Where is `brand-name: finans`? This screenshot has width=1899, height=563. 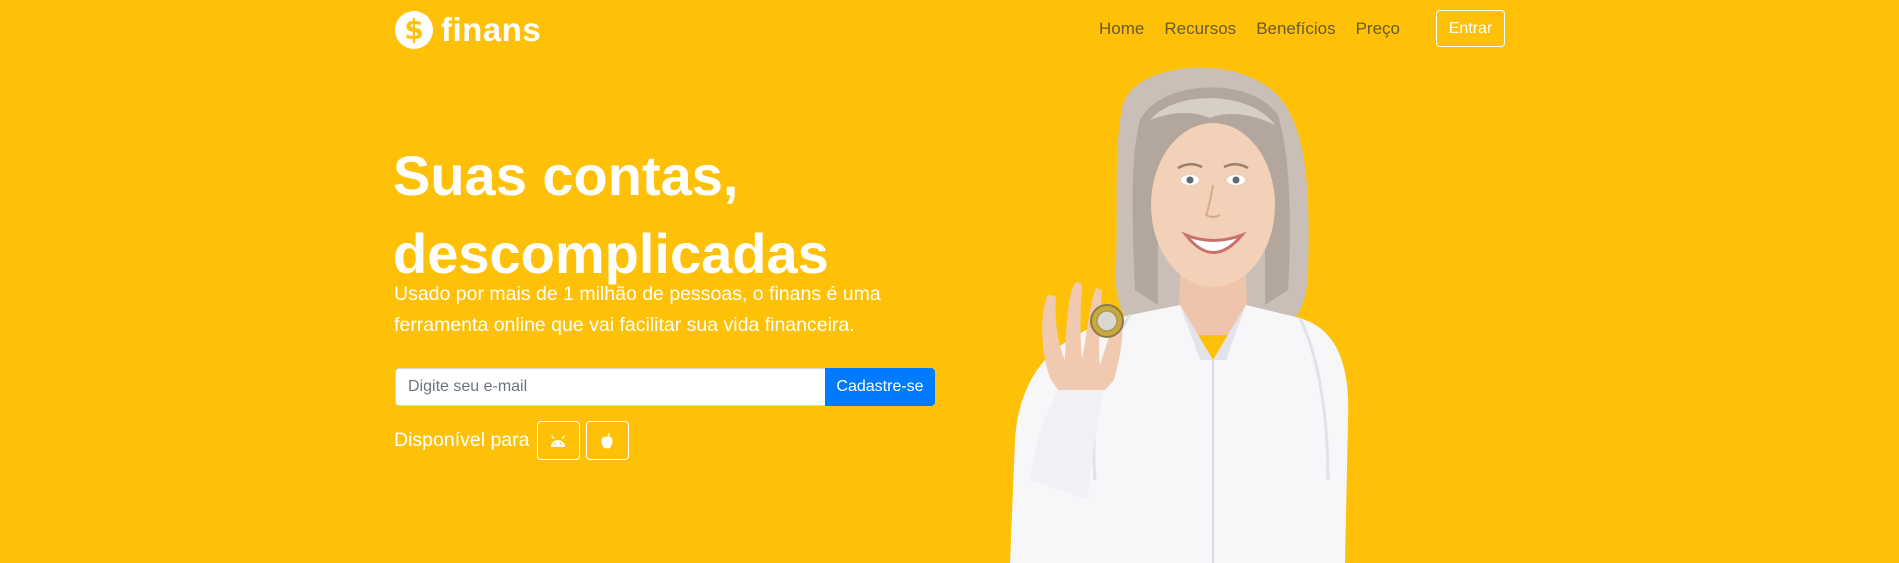 brand-name: finans is located at coordinates (491, 29).